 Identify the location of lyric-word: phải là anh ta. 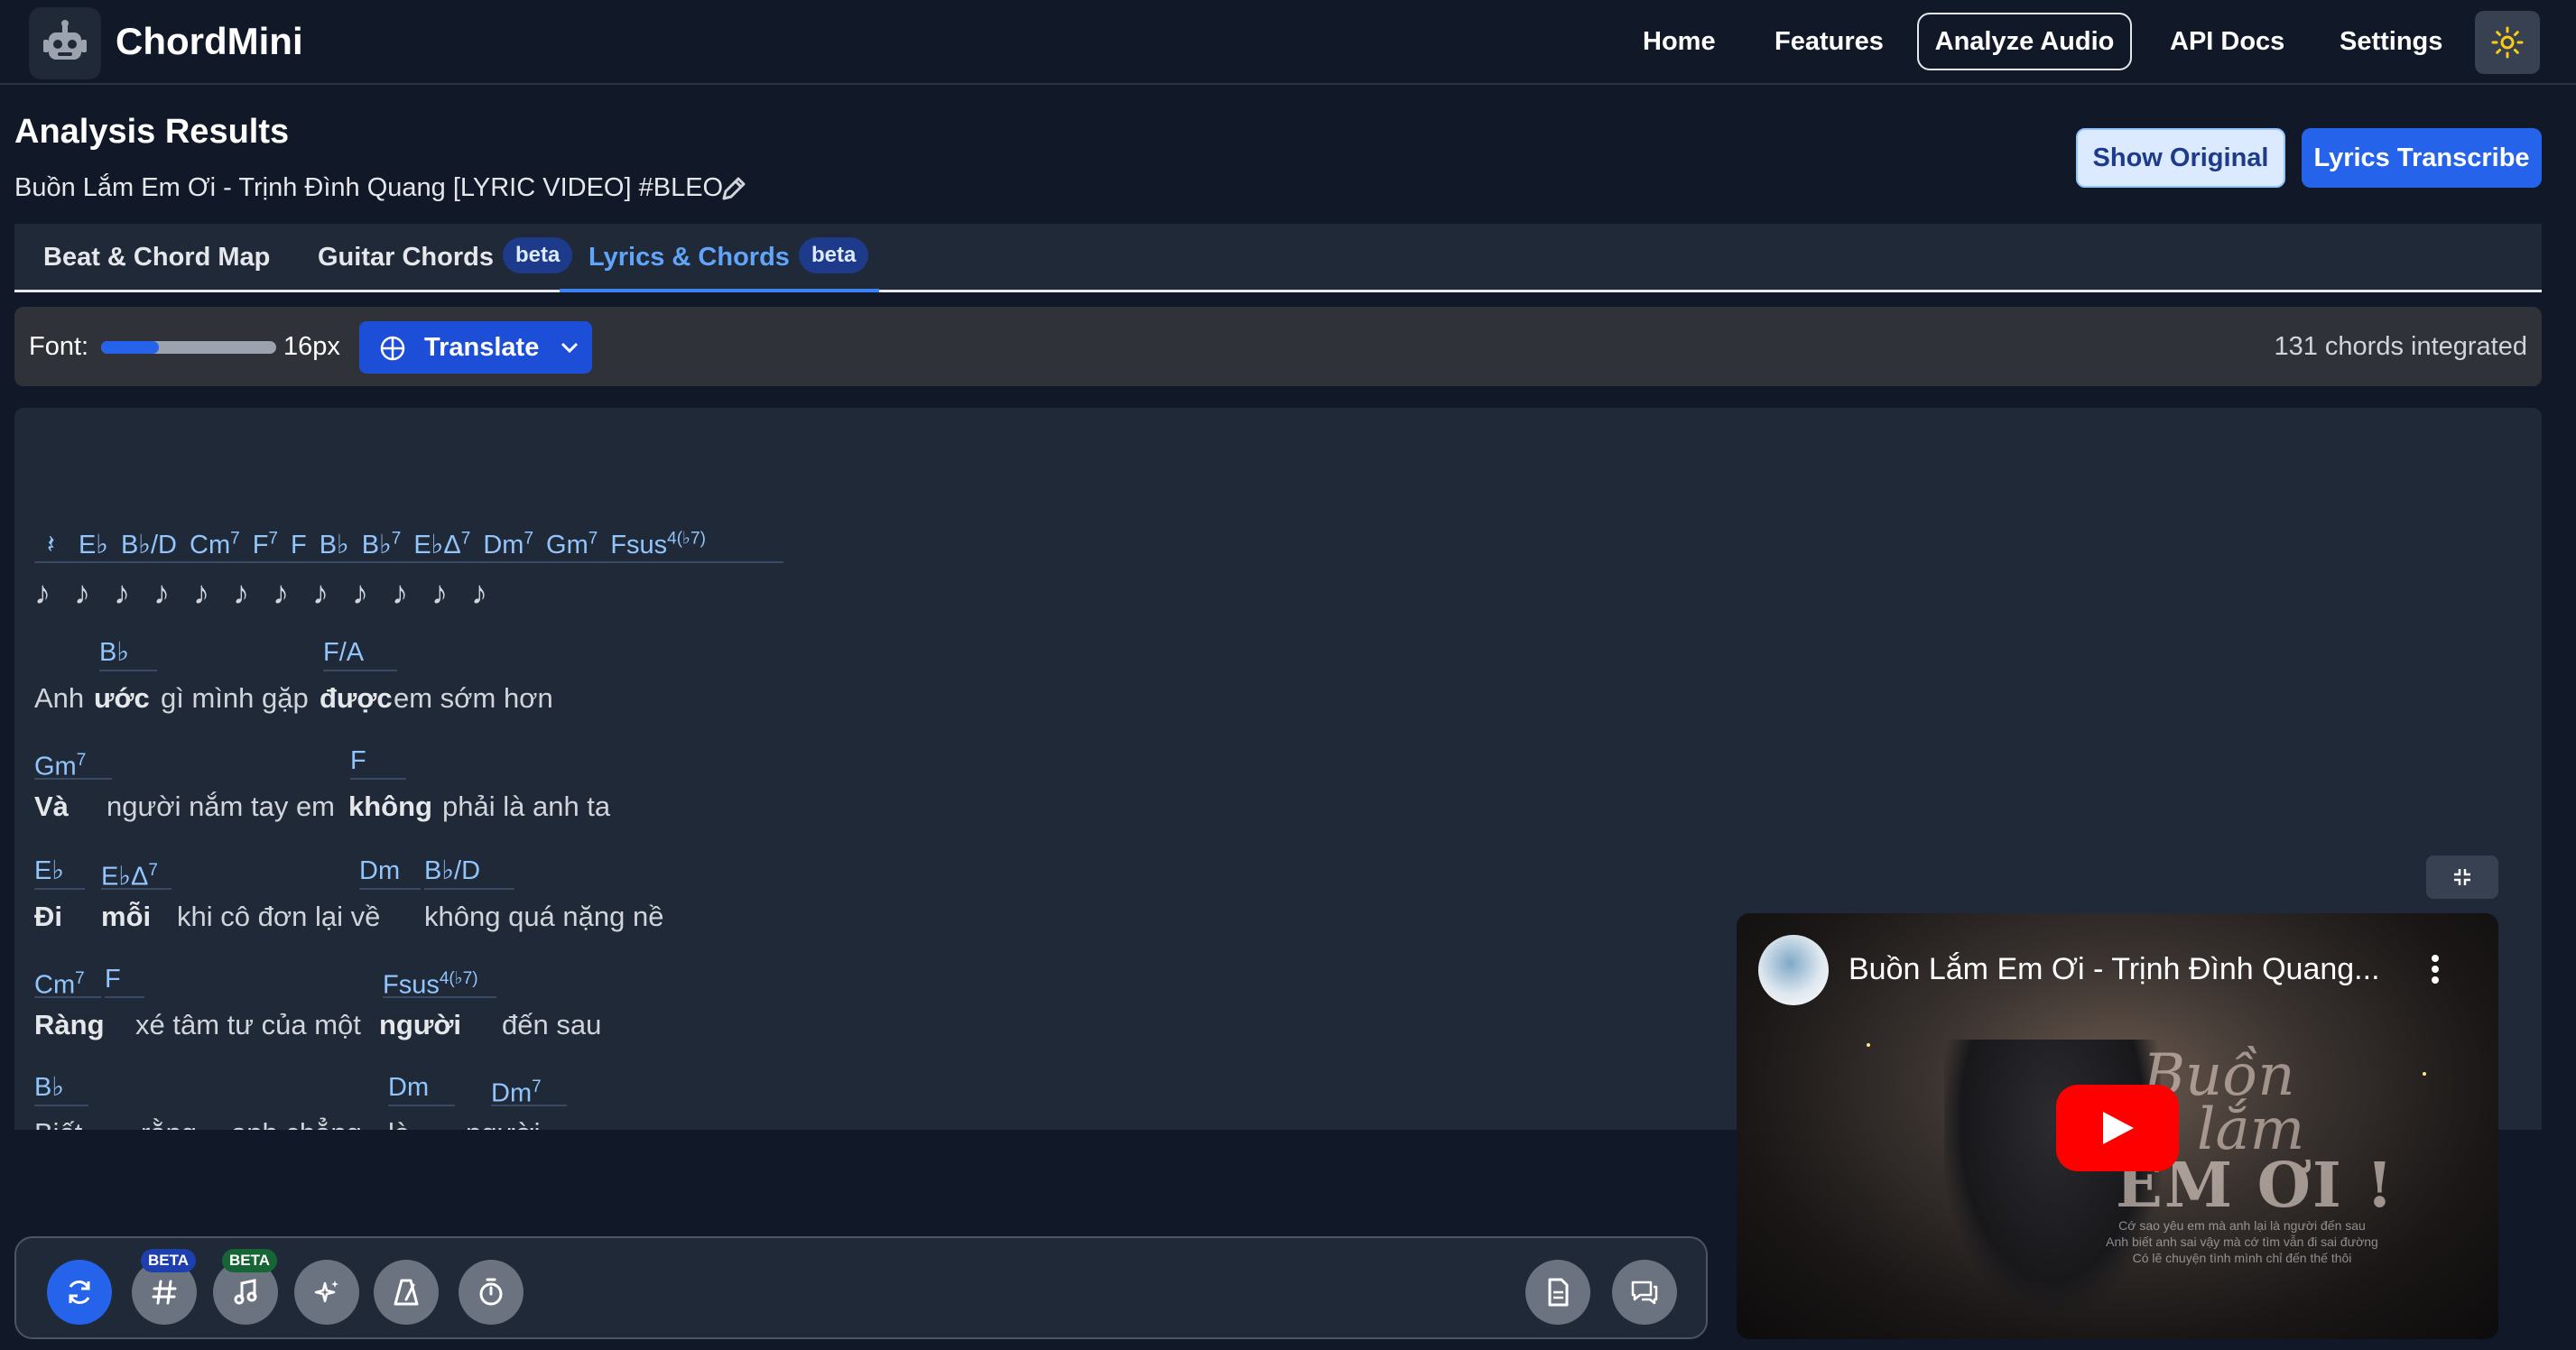
(526, 806).